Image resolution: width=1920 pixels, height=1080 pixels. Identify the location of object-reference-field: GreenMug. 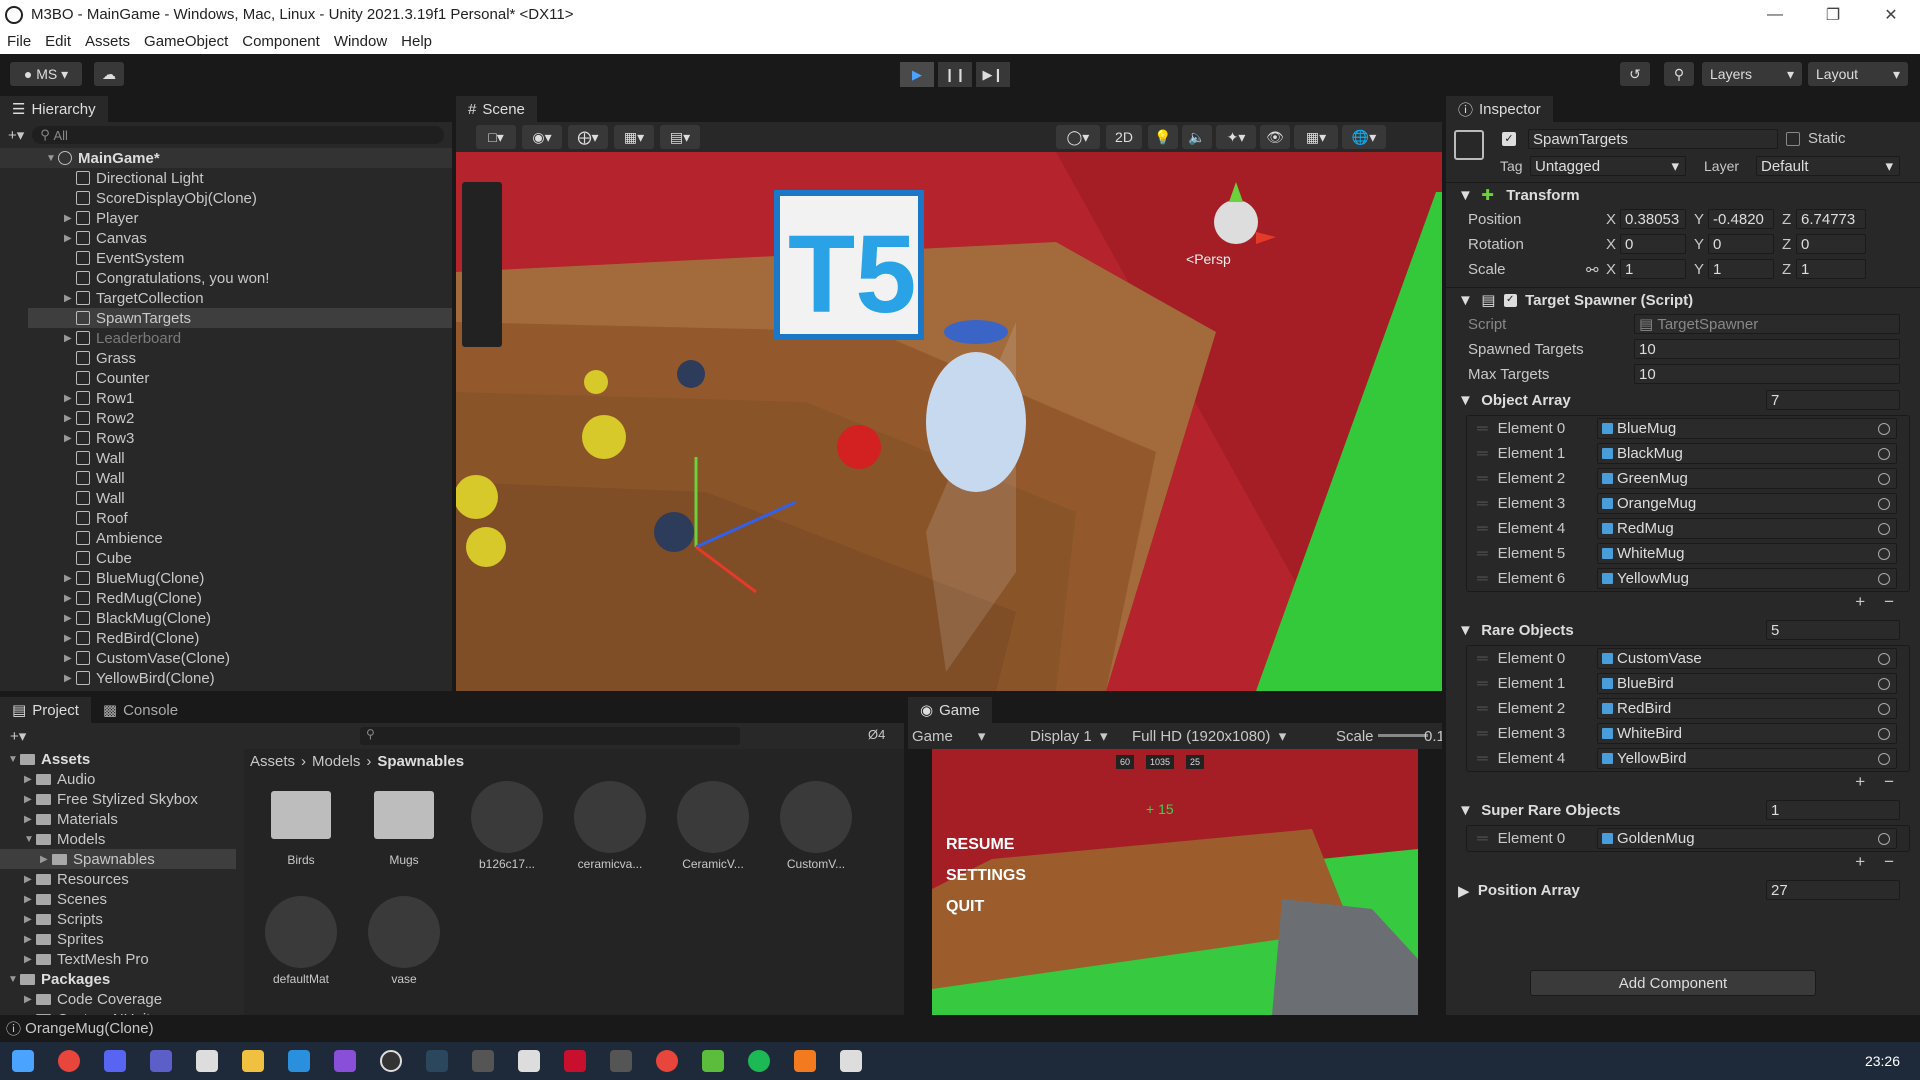
(1747, 478).